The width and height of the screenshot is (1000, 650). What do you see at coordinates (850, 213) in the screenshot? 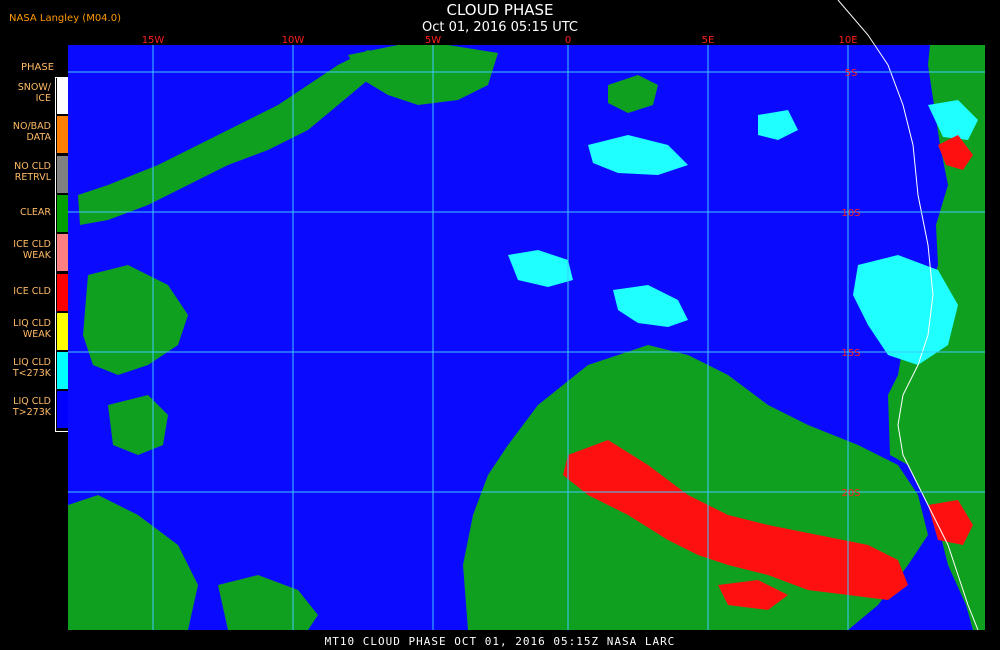
I see `lat-label: 10S` at bounding box center [850, 213].